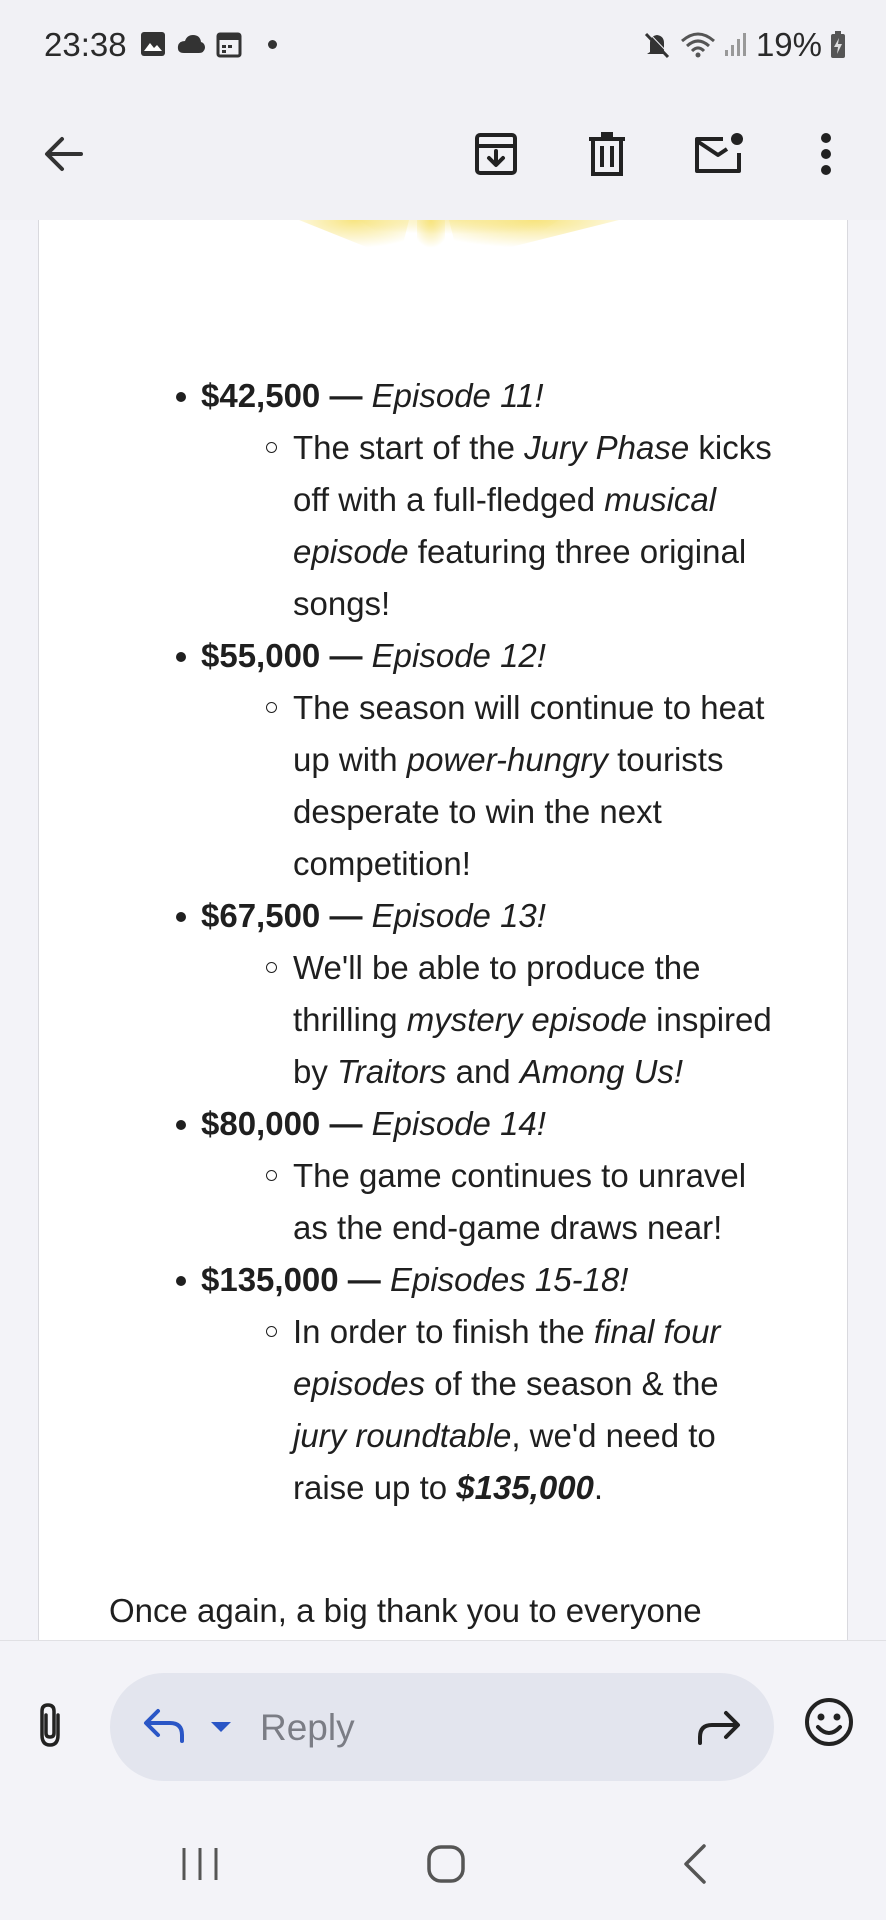  Describe the element at coordinates (85, 44) in the screenshot. I see `status-time: 23:38` at that location.